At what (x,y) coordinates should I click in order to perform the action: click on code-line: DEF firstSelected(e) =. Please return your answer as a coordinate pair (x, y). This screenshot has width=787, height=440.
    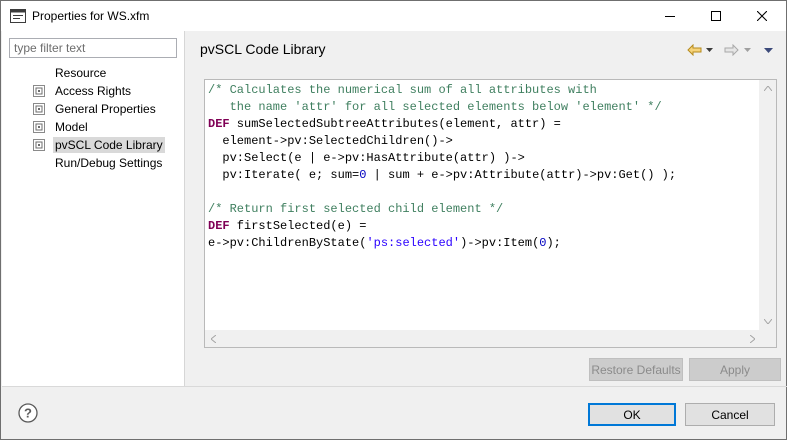
    Looking at the image, I should click on (484, 226).